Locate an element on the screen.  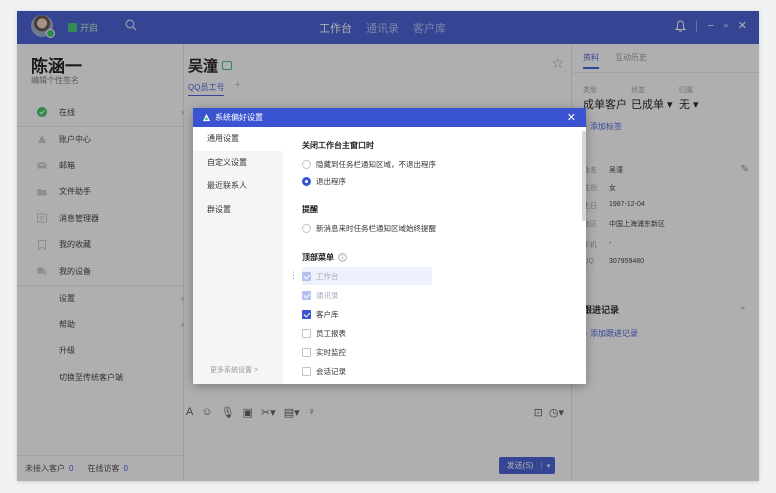
app-logo-icon is located at coordinates (206, 117).